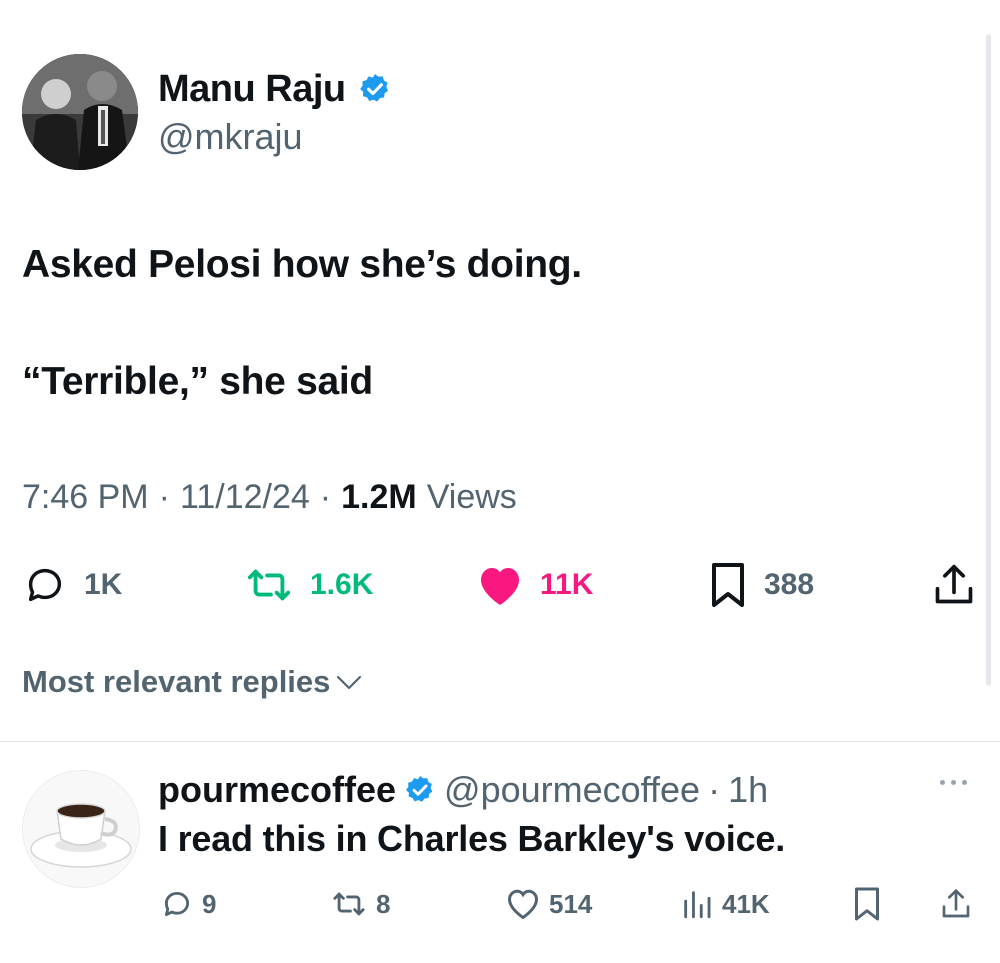 This screenshot has width=1000, height=963. I want to click on tweet-date: 11/12/24, so click(245, 497).